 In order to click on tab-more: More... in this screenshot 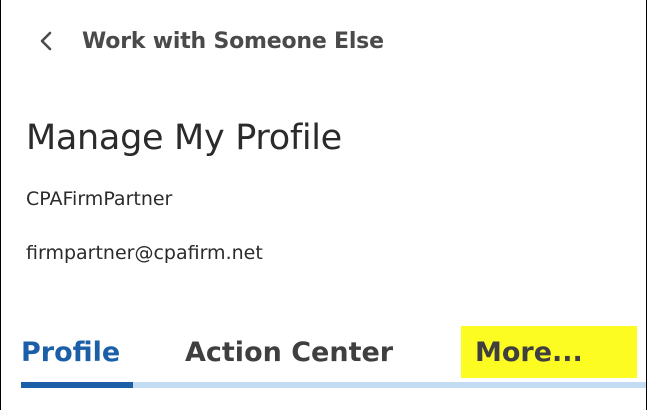, I will do `click(549, 352)`.